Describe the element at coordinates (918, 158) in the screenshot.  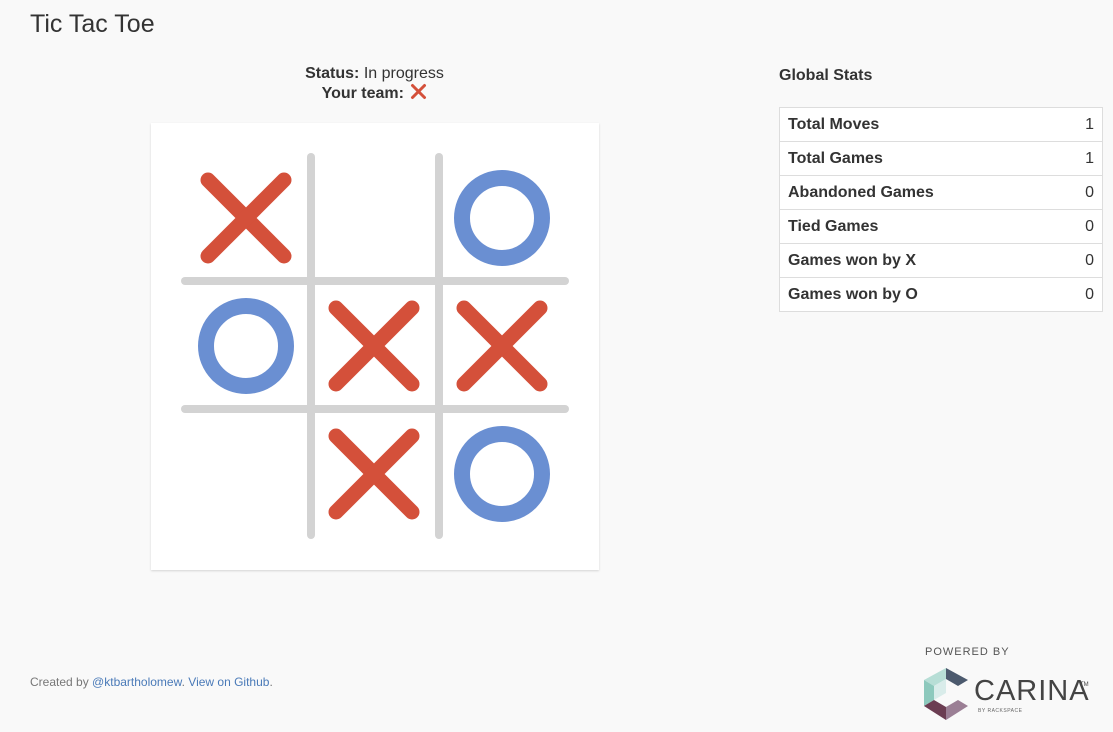
I see `stats-row-label: Total Games` at that location.